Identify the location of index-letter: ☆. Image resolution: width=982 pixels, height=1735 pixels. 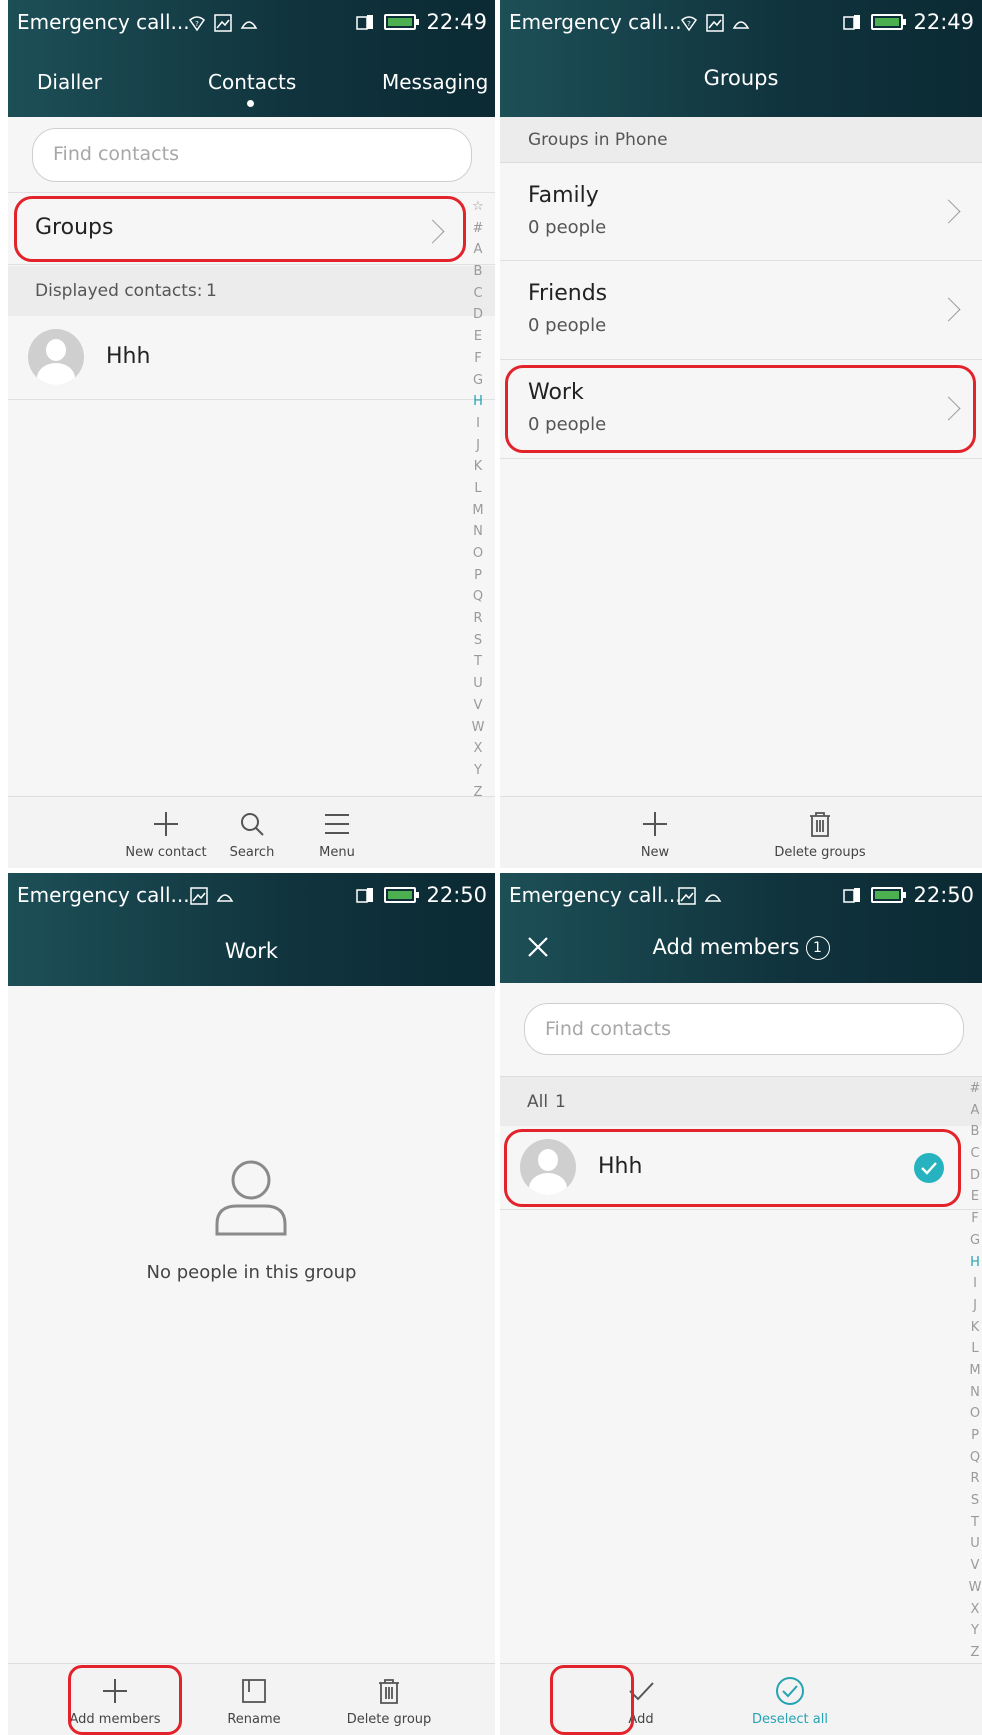
(478, 207).